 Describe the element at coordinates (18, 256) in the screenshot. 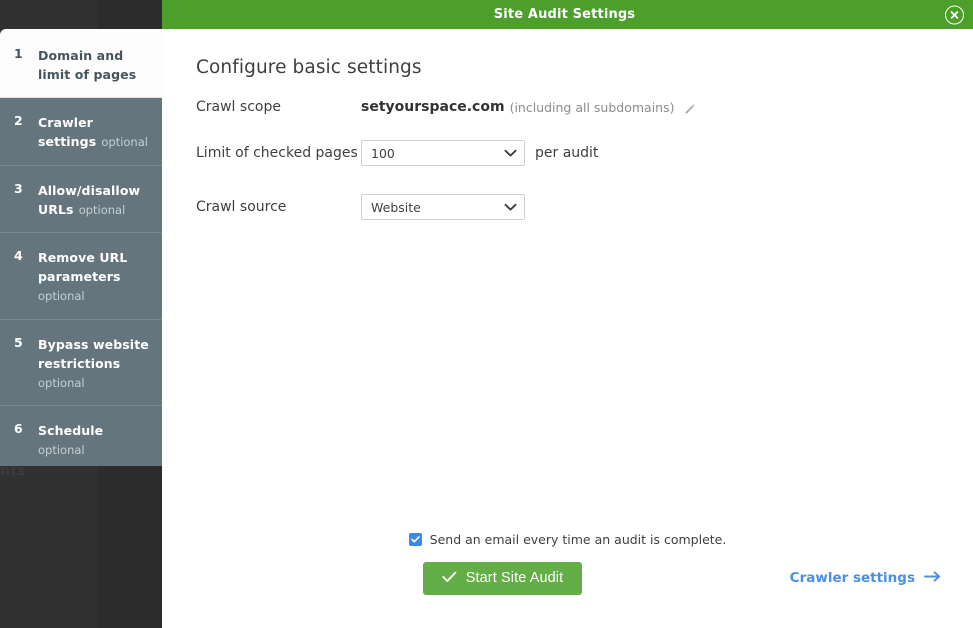

I see `step-number: 4` at that location.